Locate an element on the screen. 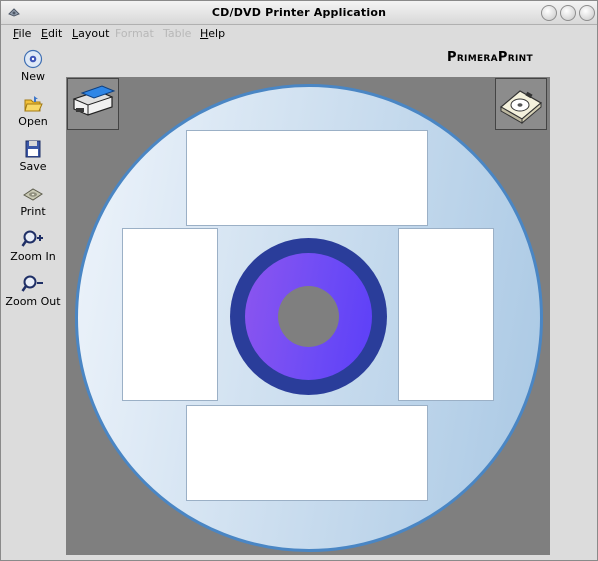 Image resolution: width=598 pixels, height=561 pixels. zoom-out-icon is located at coordinates (32, 283).